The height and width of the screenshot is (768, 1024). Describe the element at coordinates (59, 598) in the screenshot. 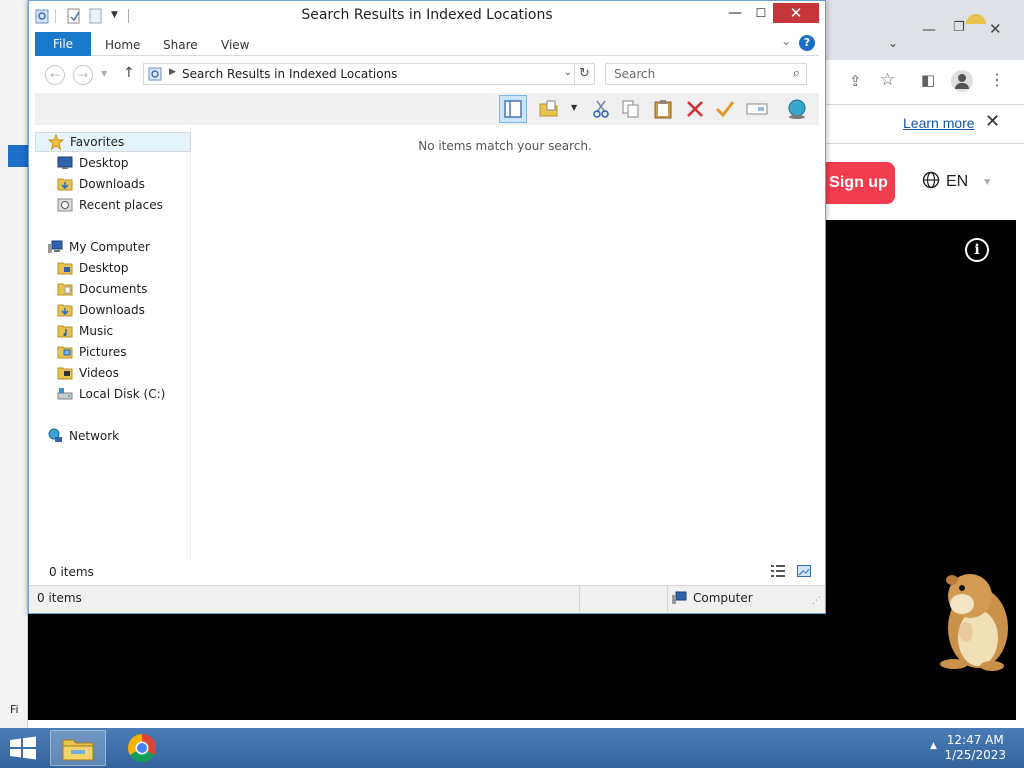

I see `bottom-item-count: 0 items` at that location.